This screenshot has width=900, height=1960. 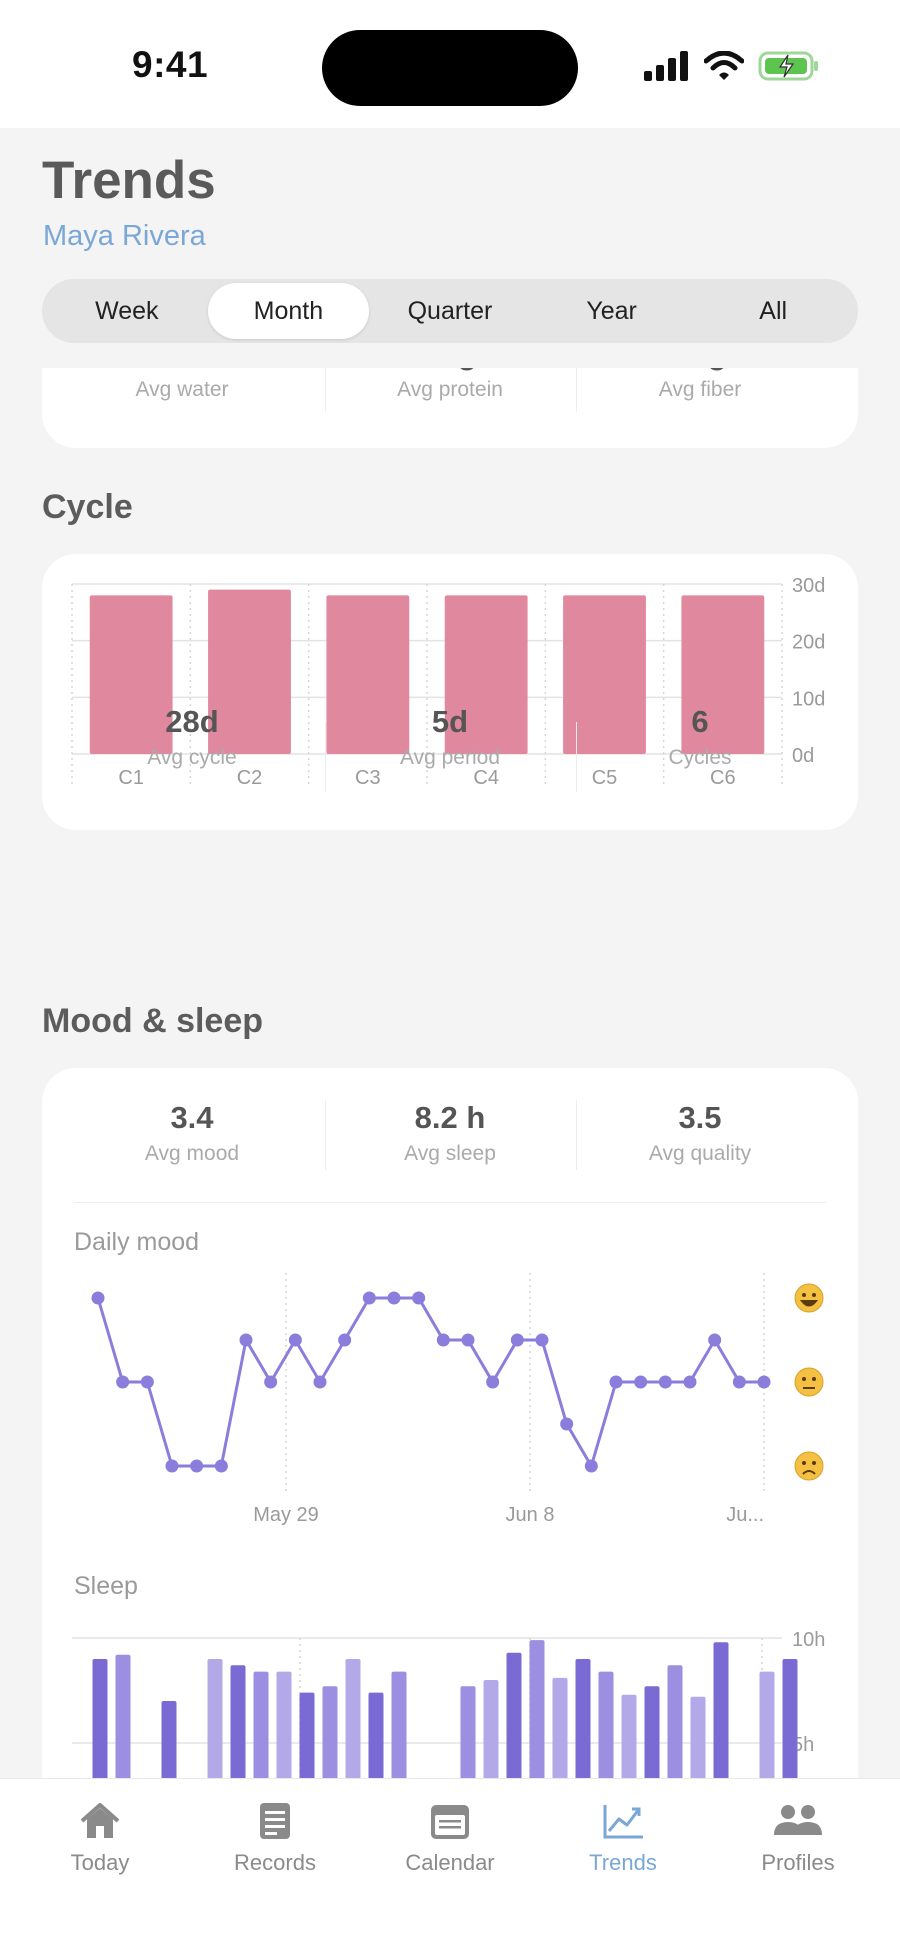 I want to click on status-icons, so click(x=732, y=66).